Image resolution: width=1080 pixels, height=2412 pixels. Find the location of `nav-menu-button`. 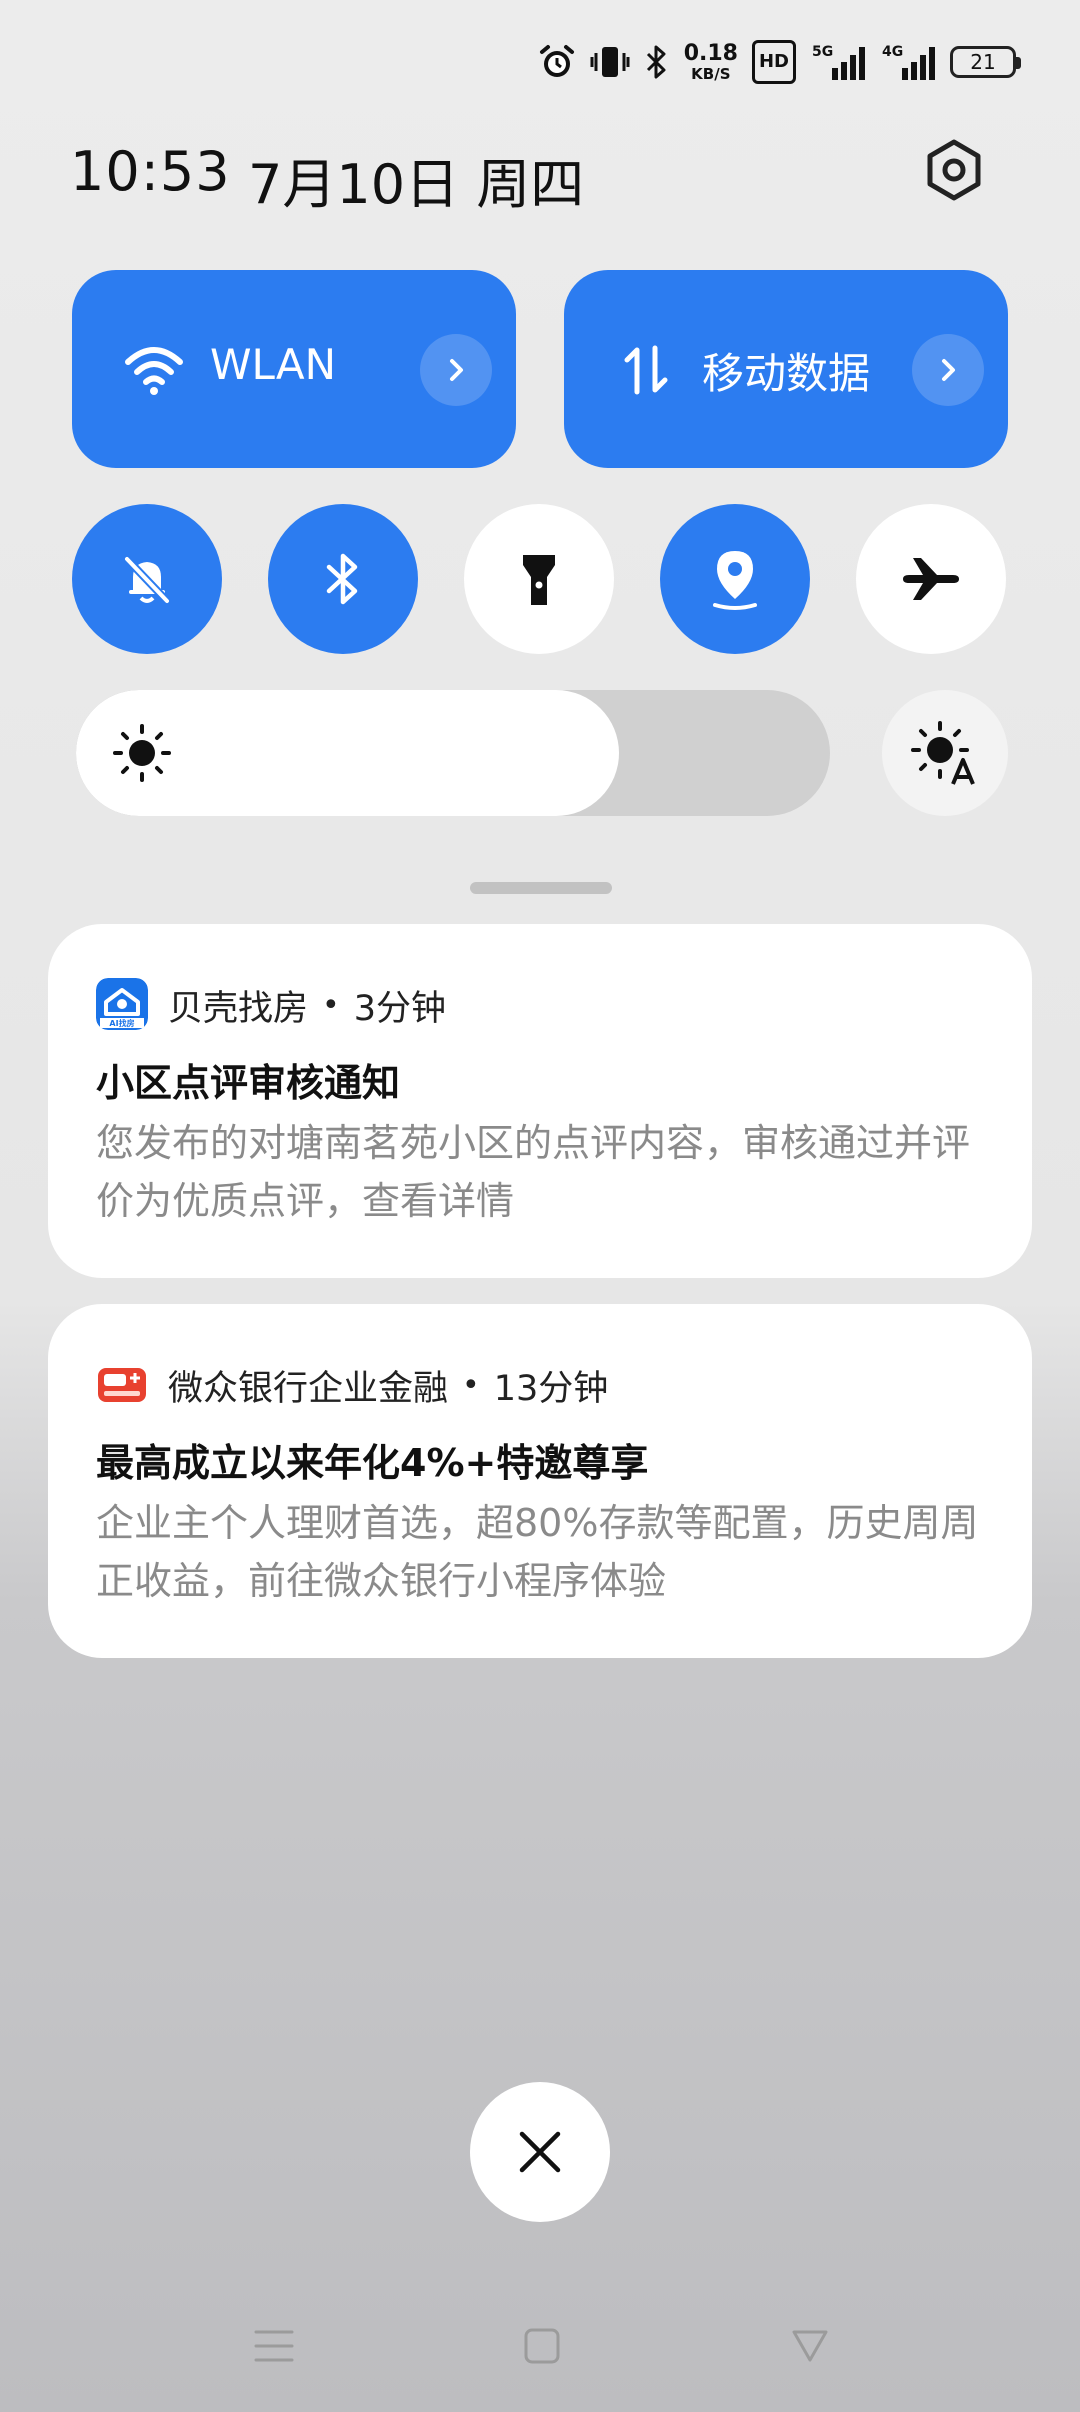

nav-menu-button is located at coordinates (274, 2346).